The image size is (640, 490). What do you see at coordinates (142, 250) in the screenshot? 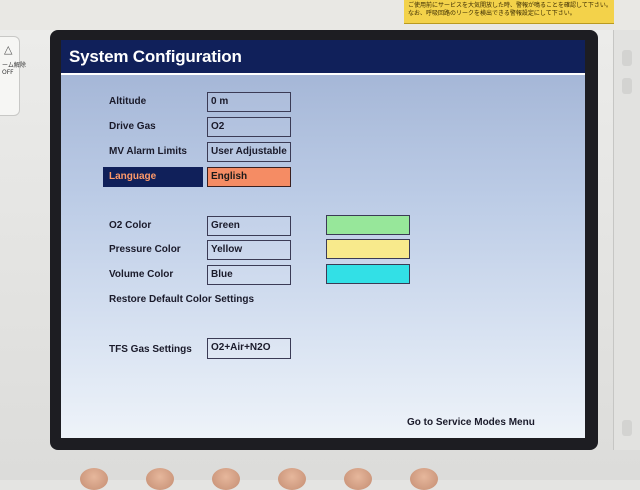
I see `pressure-color-label: Pressure Color` at bounding box center [142, 250].